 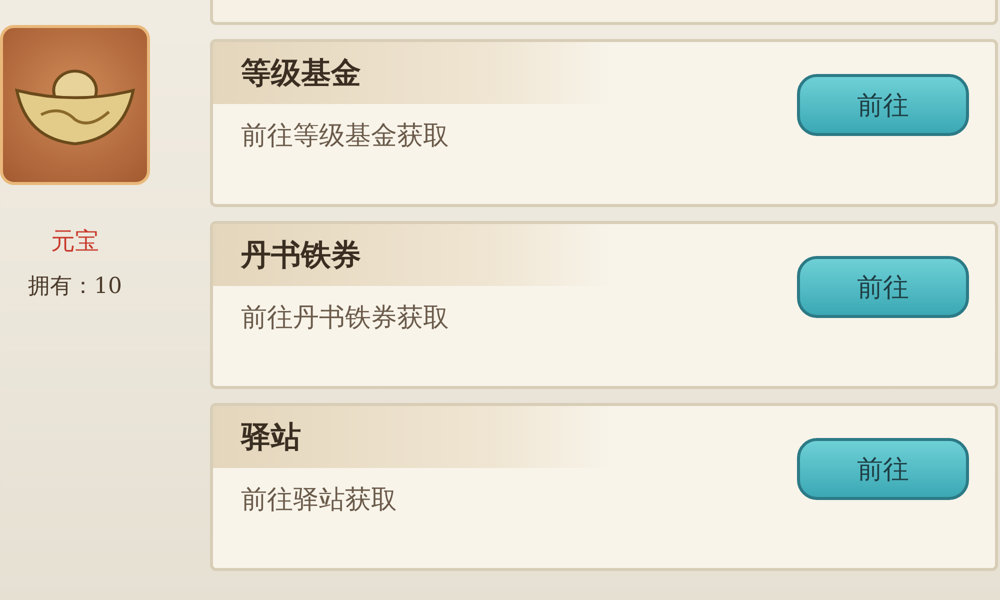 What do you see at coordinates (271, 437) in the screenshot?
I see `source-title: 驿站` at bounding box center [271, 437].